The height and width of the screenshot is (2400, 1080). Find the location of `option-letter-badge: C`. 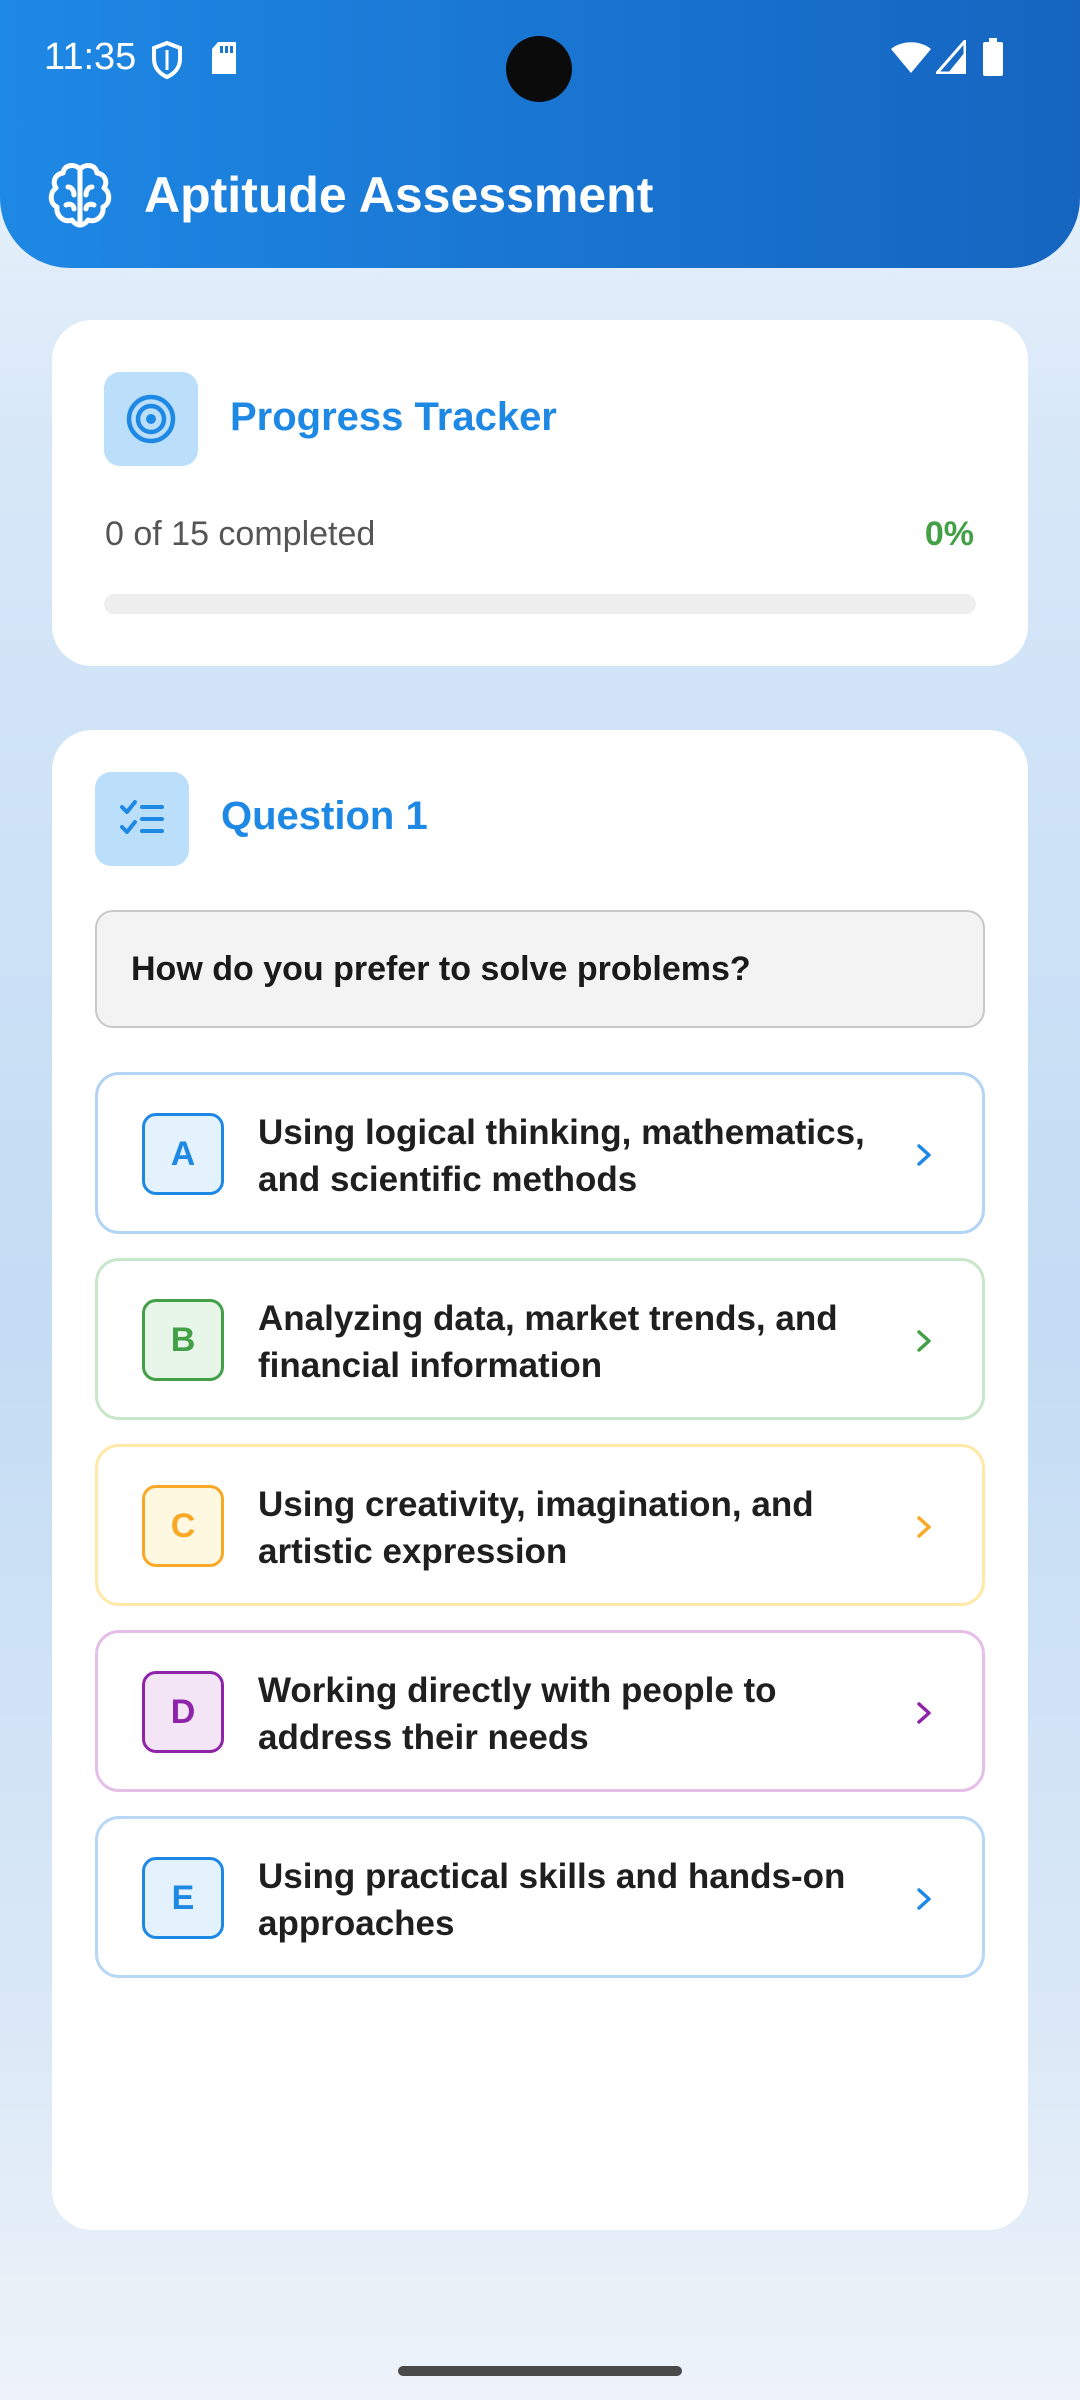

option-letter-badge: C is located at coordinates (183, 1526).